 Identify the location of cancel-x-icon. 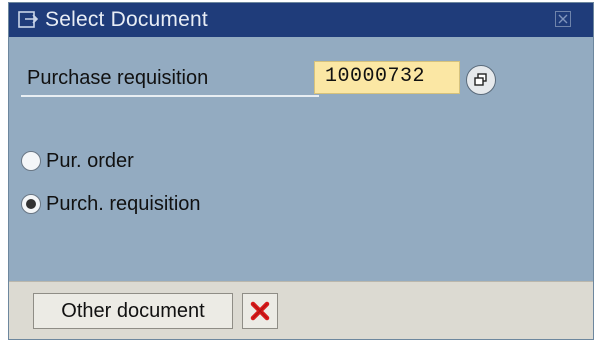
(260, 311).